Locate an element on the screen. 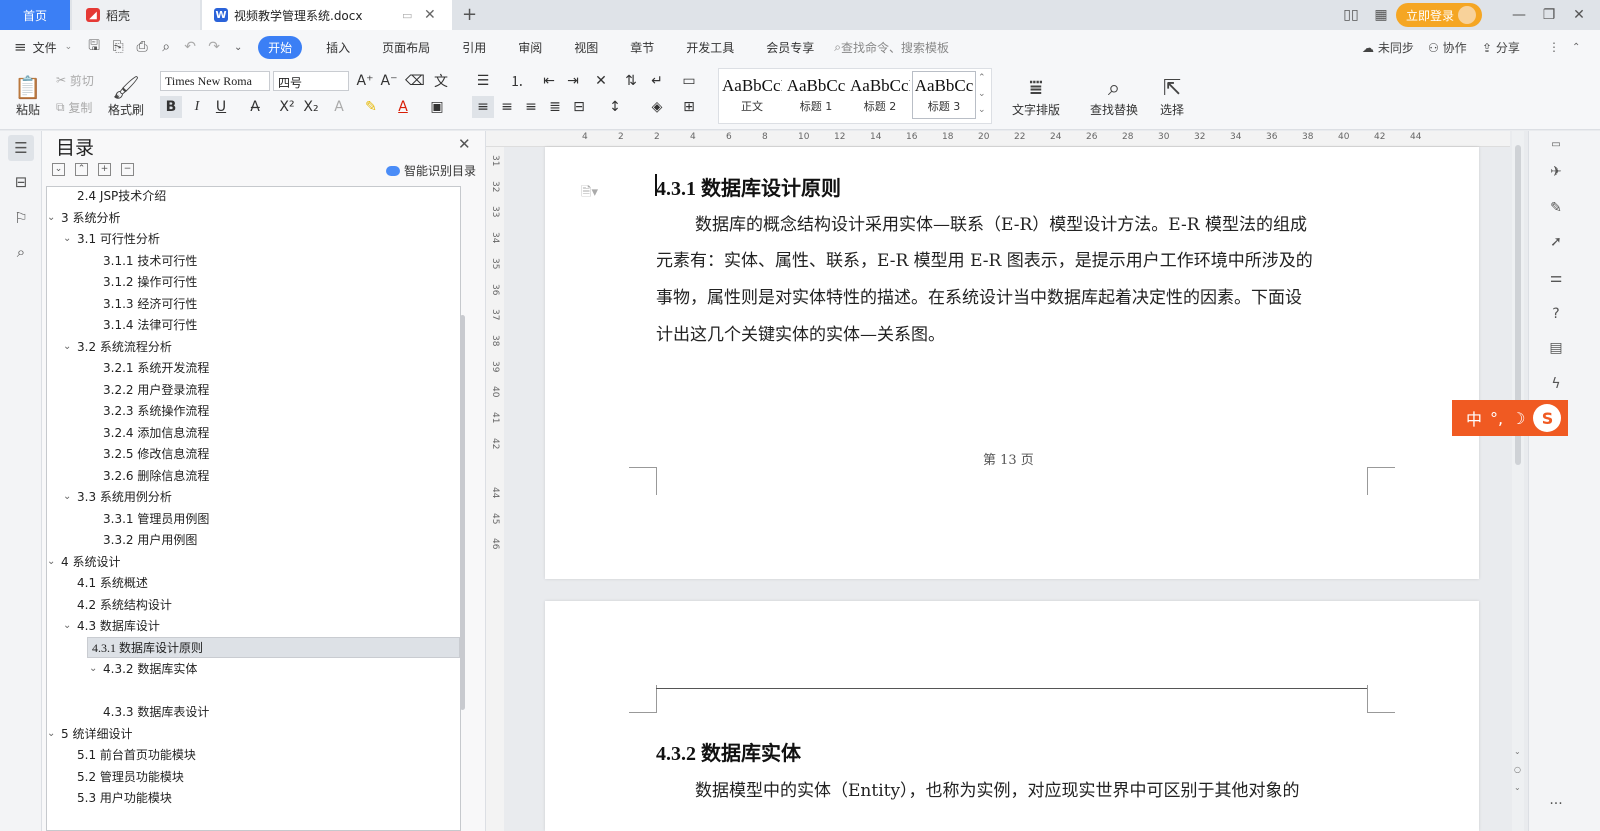 The image size is (1600, 831). layout-icon: ▯▯ is located at coordinates (1351, 15).